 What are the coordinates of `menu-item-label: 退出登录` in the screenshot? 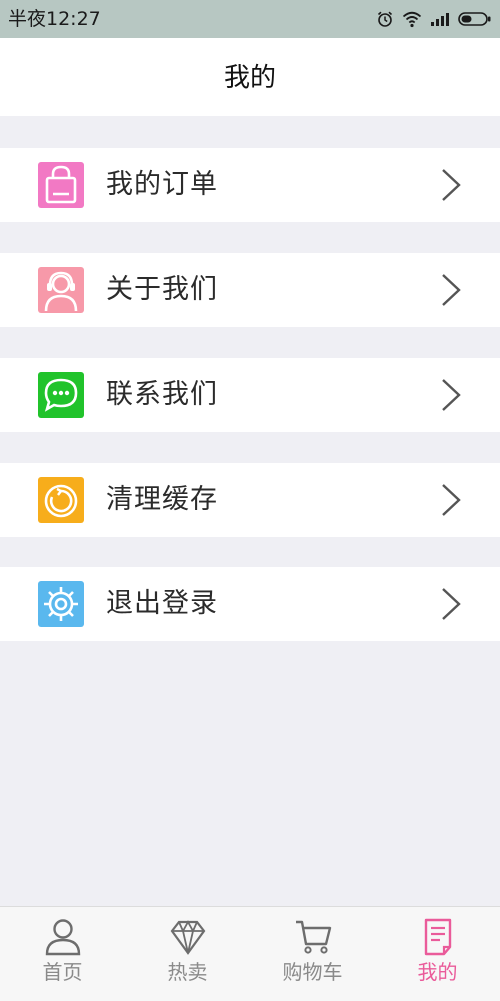 It's located at (162, 603).